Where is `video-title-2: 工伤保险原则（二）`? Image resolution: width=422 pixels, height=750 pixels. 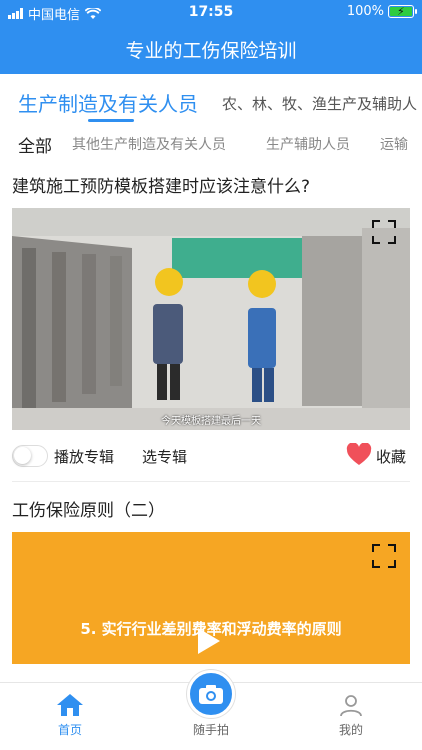 video-title-2: 工伤保险原则（二） is located at coordinates (88, 511).